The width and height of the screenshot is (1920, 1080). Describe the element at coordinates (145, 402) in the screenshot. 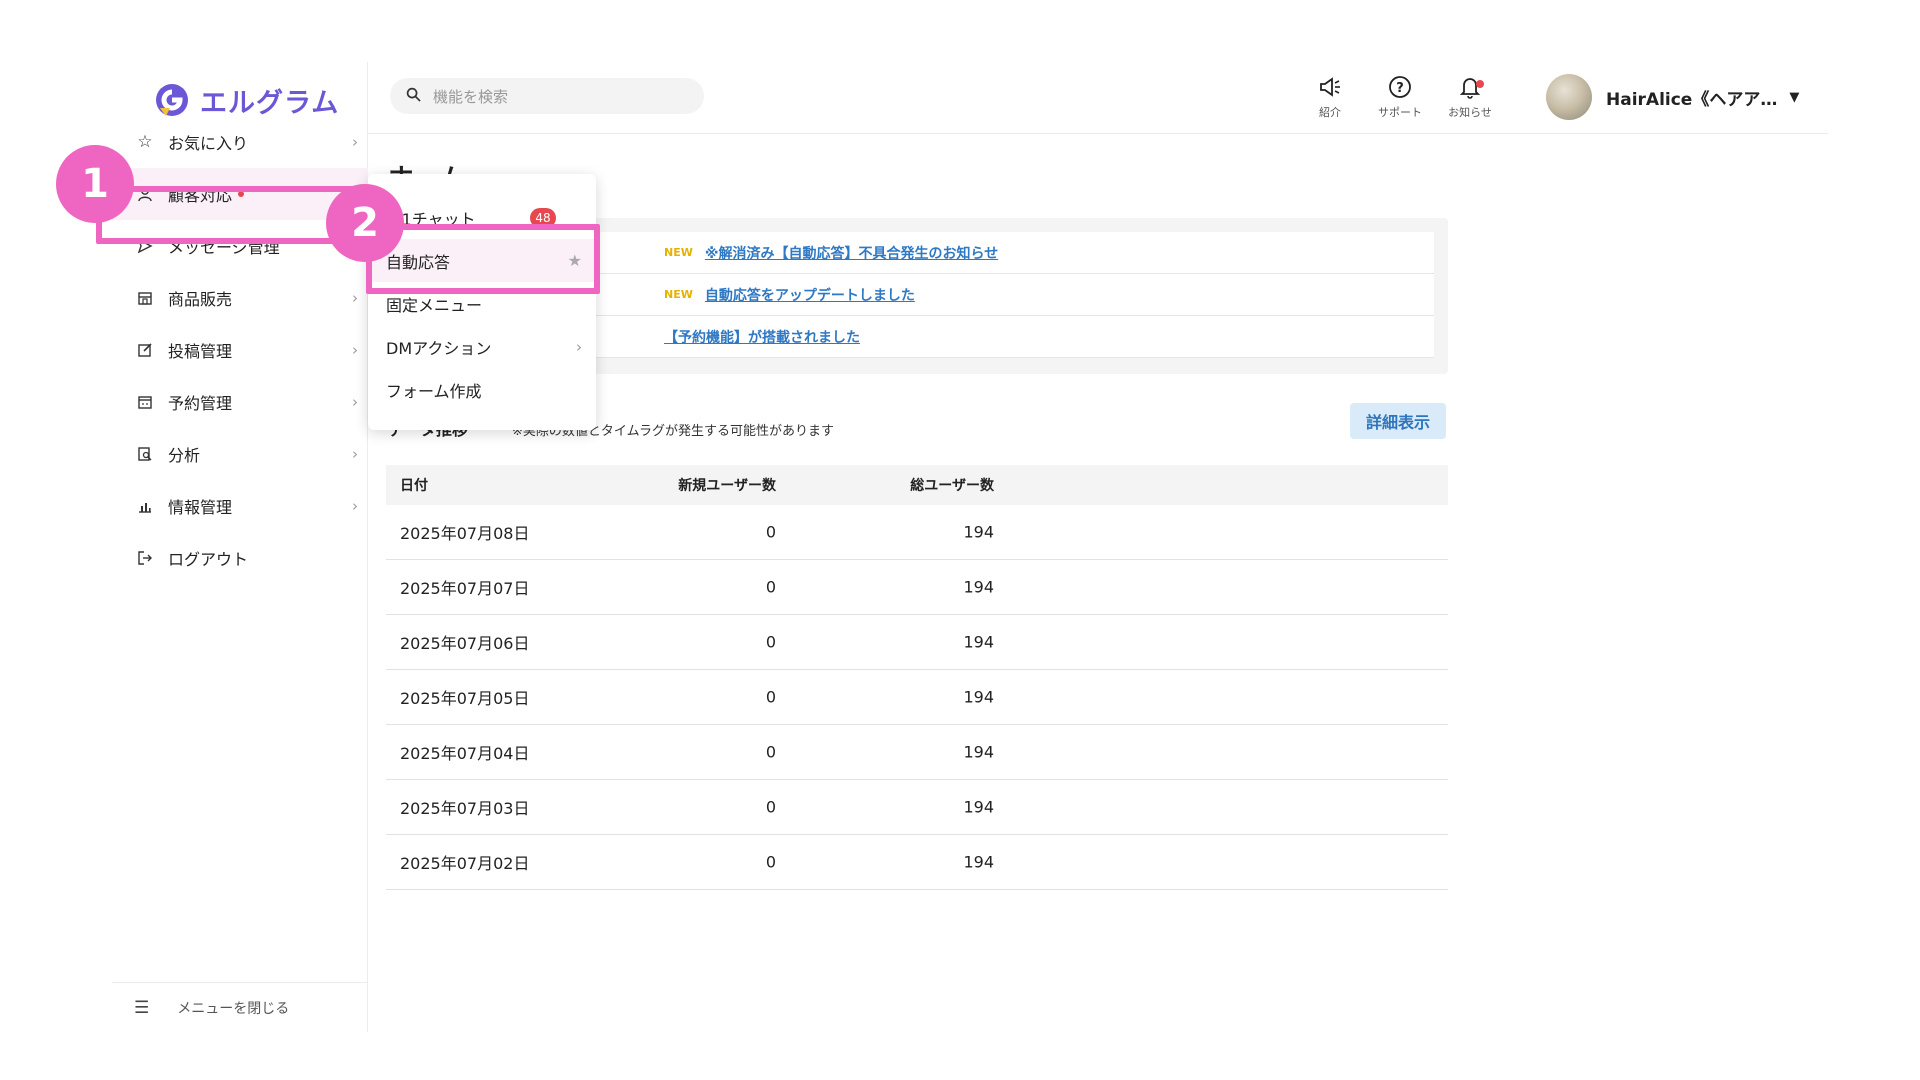

I see `calendar-icon` at that location.